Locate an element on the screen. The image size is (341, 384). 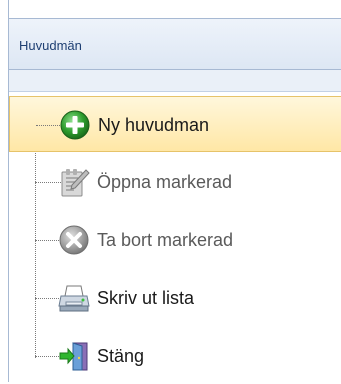
tree-item-label: Stäng is located at coordinates (121, 356).